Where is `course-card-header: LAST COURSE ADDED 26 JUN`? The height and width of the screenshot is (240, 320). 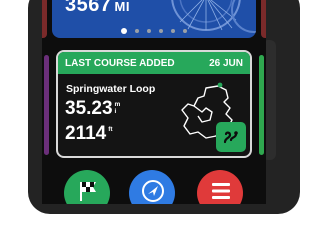 course-card-header: LAST COURSE ADDED 26 JUN is located at coordinates (154, 63).